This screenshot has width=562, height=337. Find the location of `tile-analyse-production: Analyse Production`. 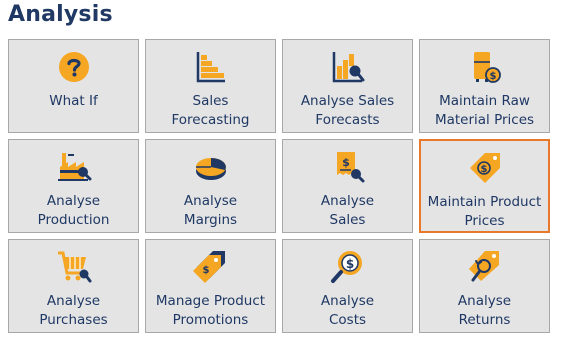

tile-analyse-production: Analyse Production is located at coordinates (73, 186).